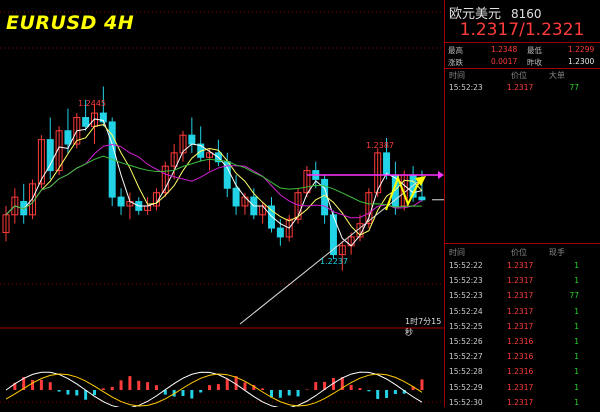 This screenshot has width=600, height=412. What do you see at coordinates (466, 296) in the screenshot?
I see `tick-time: 15:52:23` at bounding box center [466, 296].